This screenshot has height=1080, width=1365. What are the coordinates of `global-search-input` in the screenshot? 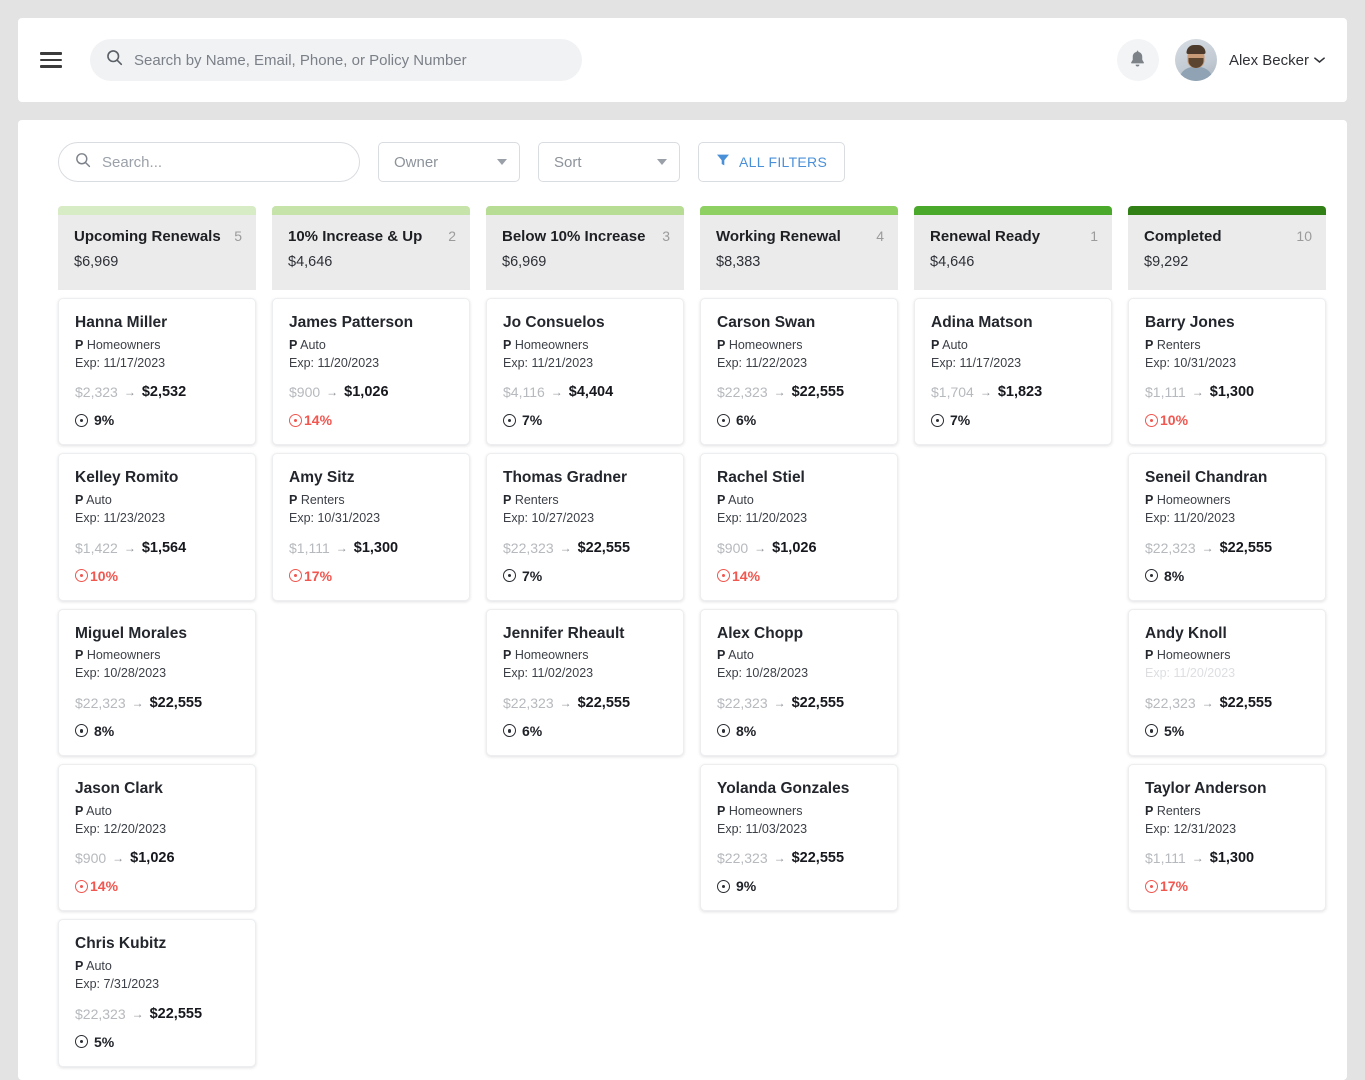 It's located at (350, 60).